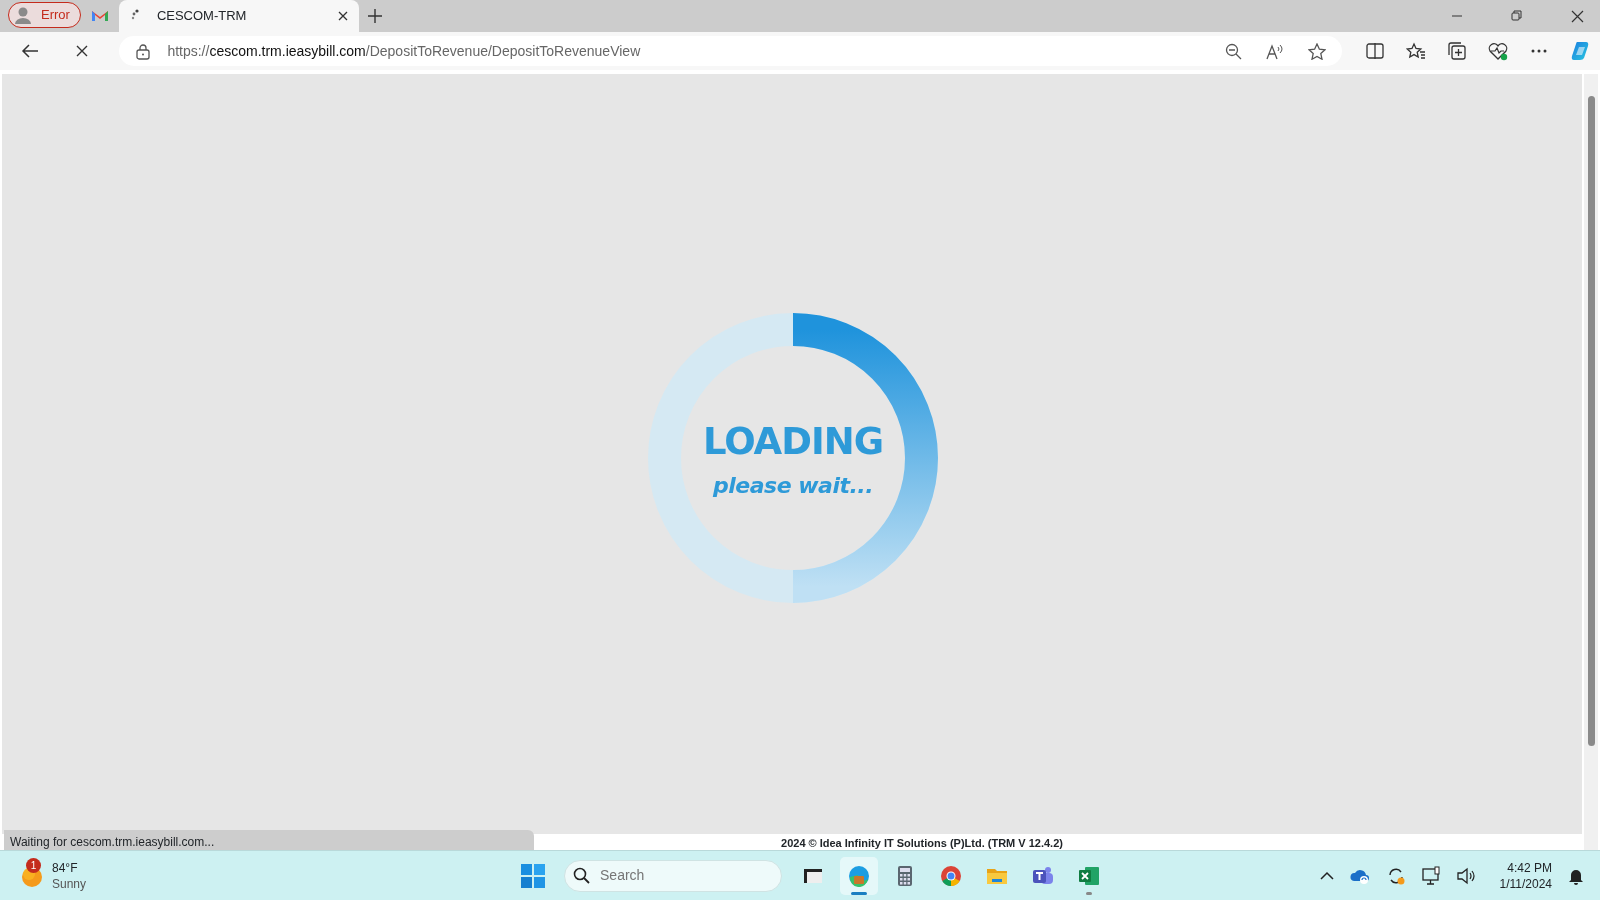  Describe the element at coordinates (1525, 875) in the screenshot. I see `clock: 4:42 PM 1/11/2024` at that location.